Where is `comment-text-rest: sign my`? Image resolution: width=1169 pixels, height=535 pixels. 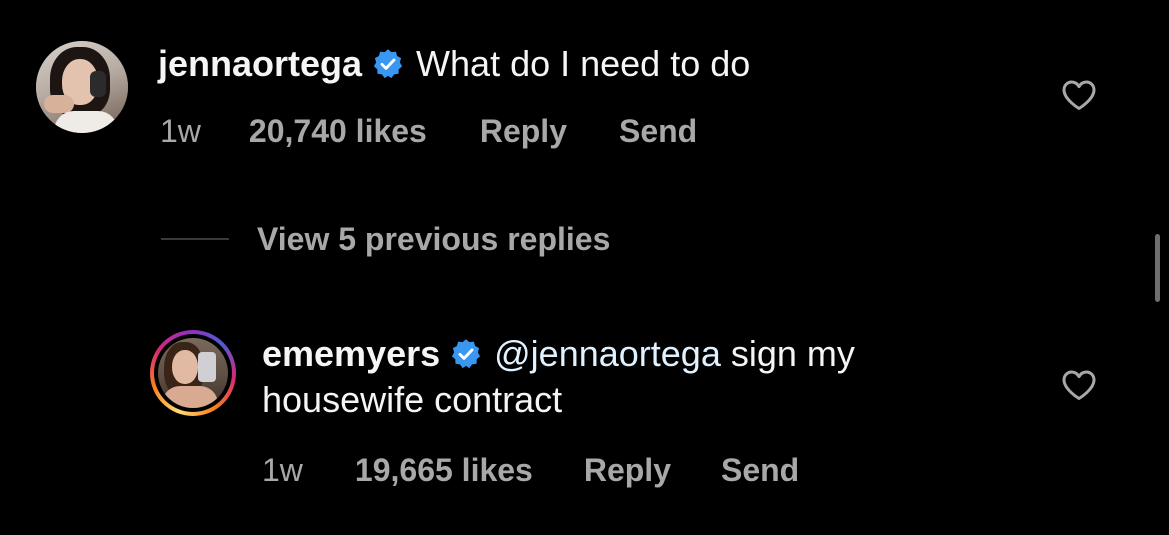
comment-text-rest: sign my is located at coordinates (787, 353).